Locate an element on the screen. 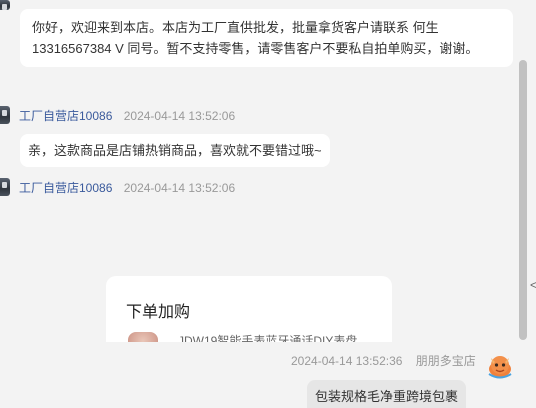 The image size is (536, 408). outgoing-message-bubble: 包装规格毛净重跨境包裹 is located at coordinates (387, 394).